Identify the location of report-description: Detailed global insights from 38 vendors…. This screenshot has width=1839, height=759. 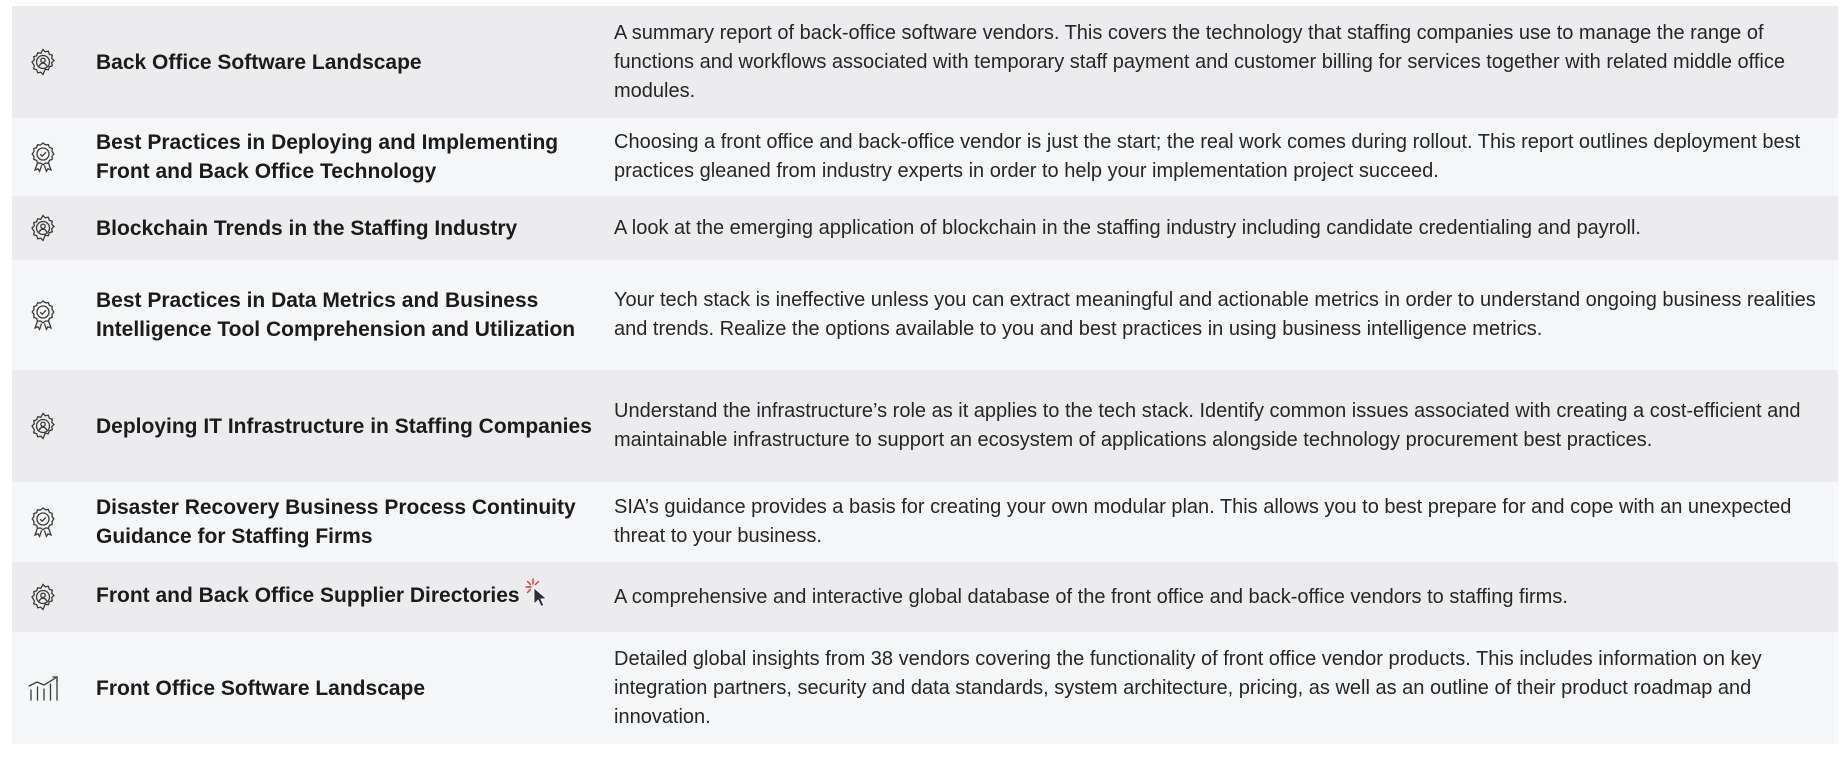
(1188, 687).